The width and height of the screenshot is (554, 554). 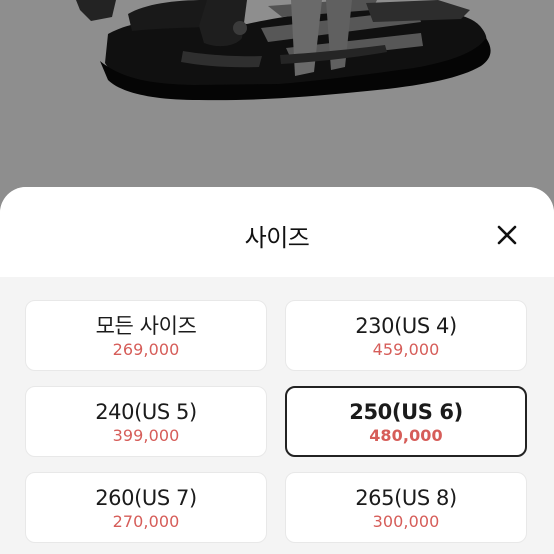 What do you see at coordinates (146, 435) in the screenshot?
I see `size-option-price: 399,000` at bounding box center [146, 435].